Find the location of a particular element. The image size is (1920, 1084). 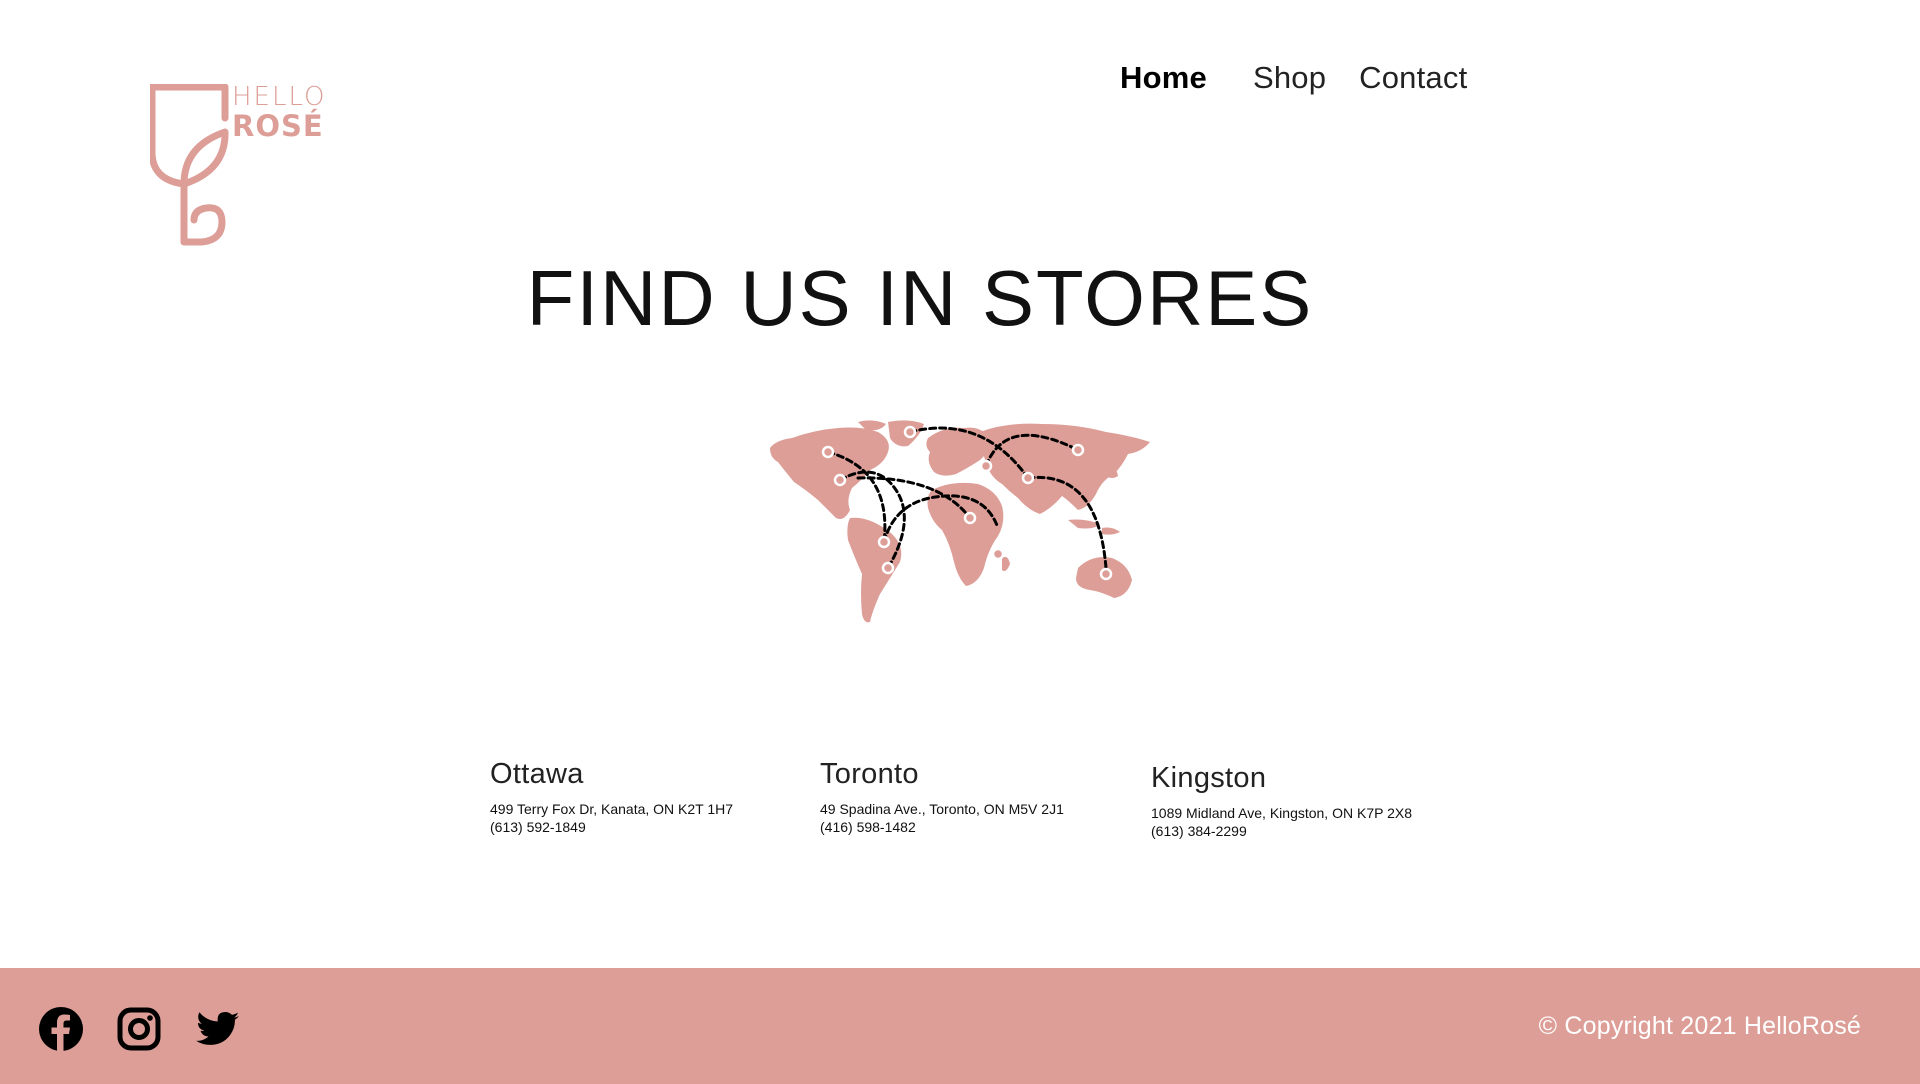

wine-glass-logo-icon: HELLO ROSÉ is located at coordinates (238, 165).